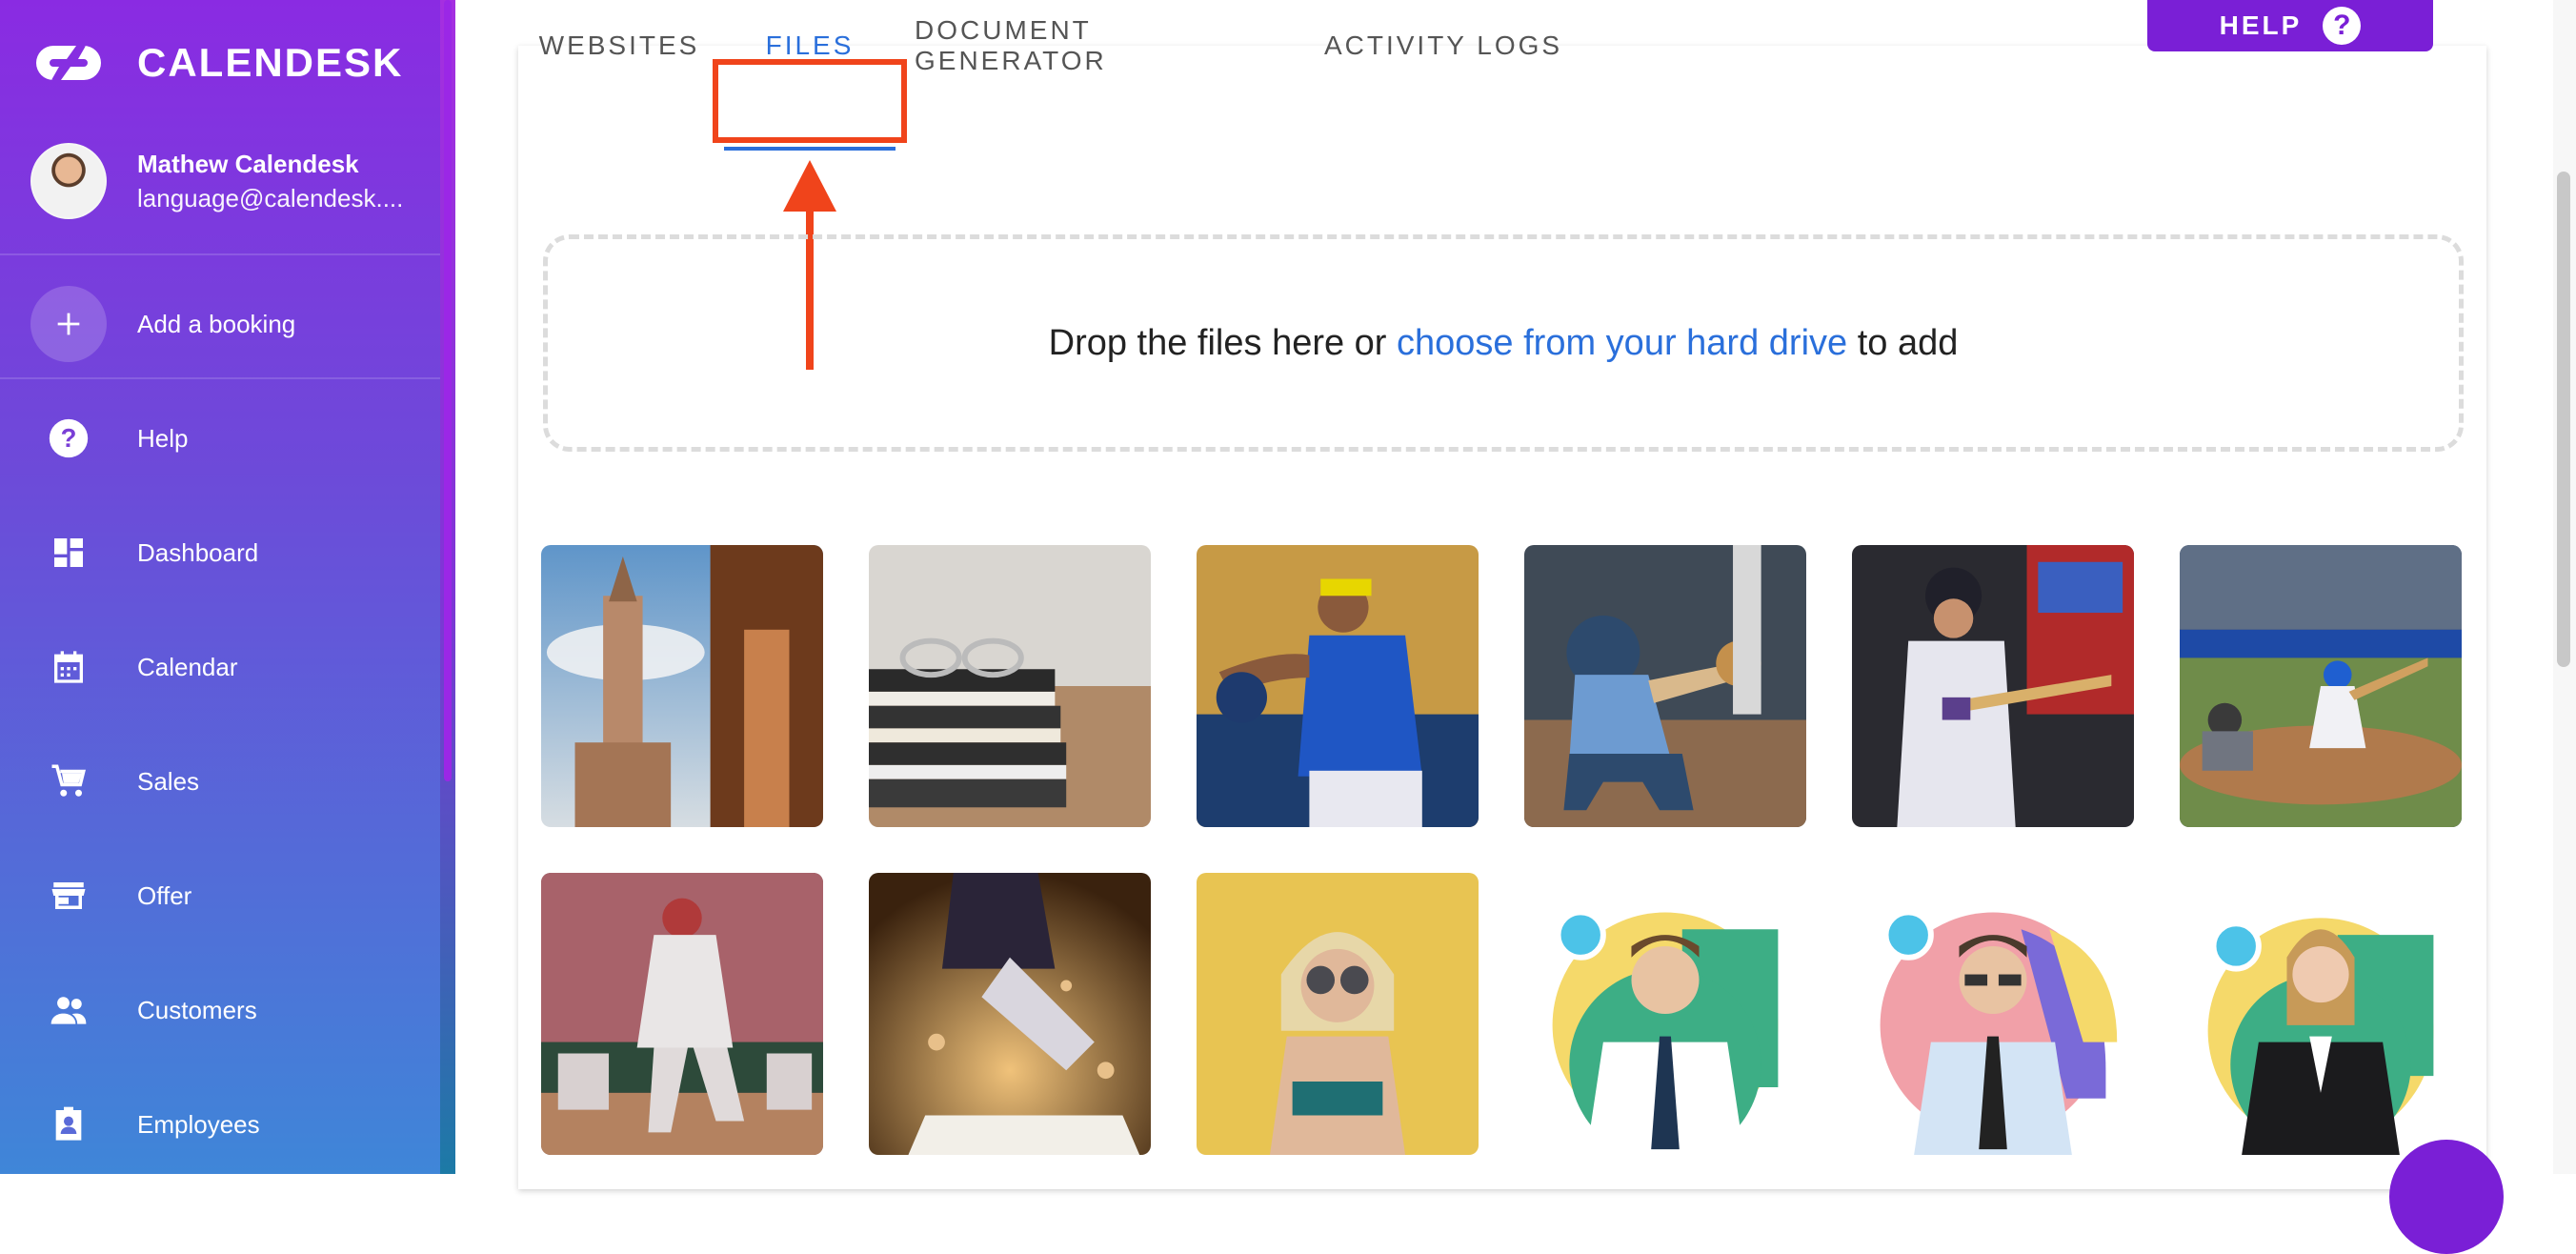 This screenshot has width=2576, height=1254. I want to click on dashboard-icon, so click(69, 553).